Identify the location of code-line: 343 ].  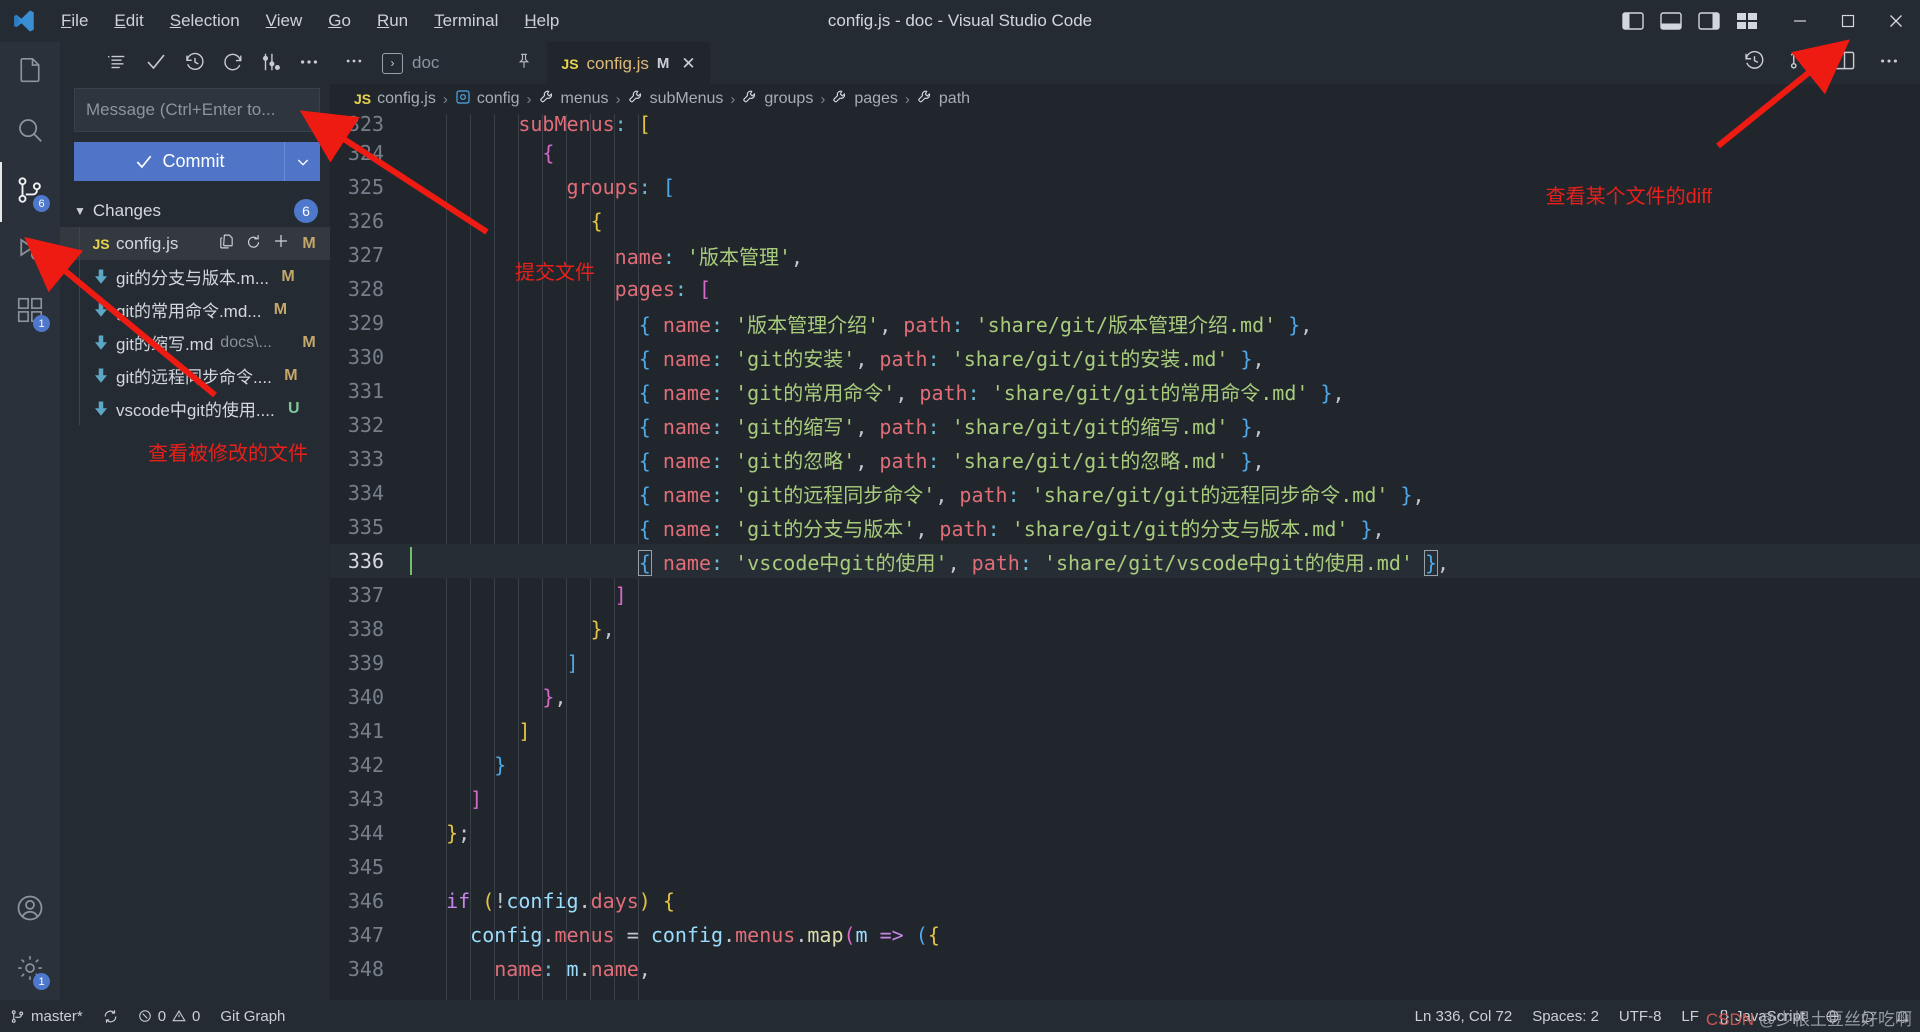
(1125, 799).